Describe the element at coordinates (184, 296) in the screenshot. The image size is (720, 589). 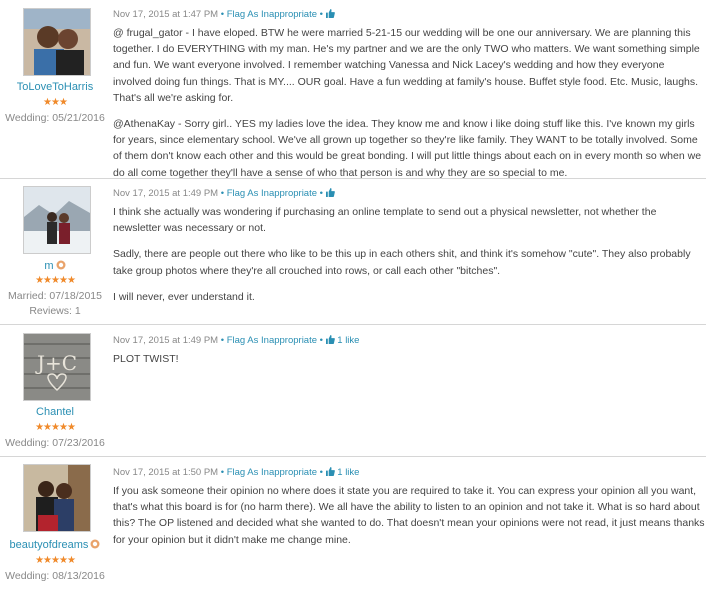
I see `post-paragraph: I will never, ever understand it.` at that location.